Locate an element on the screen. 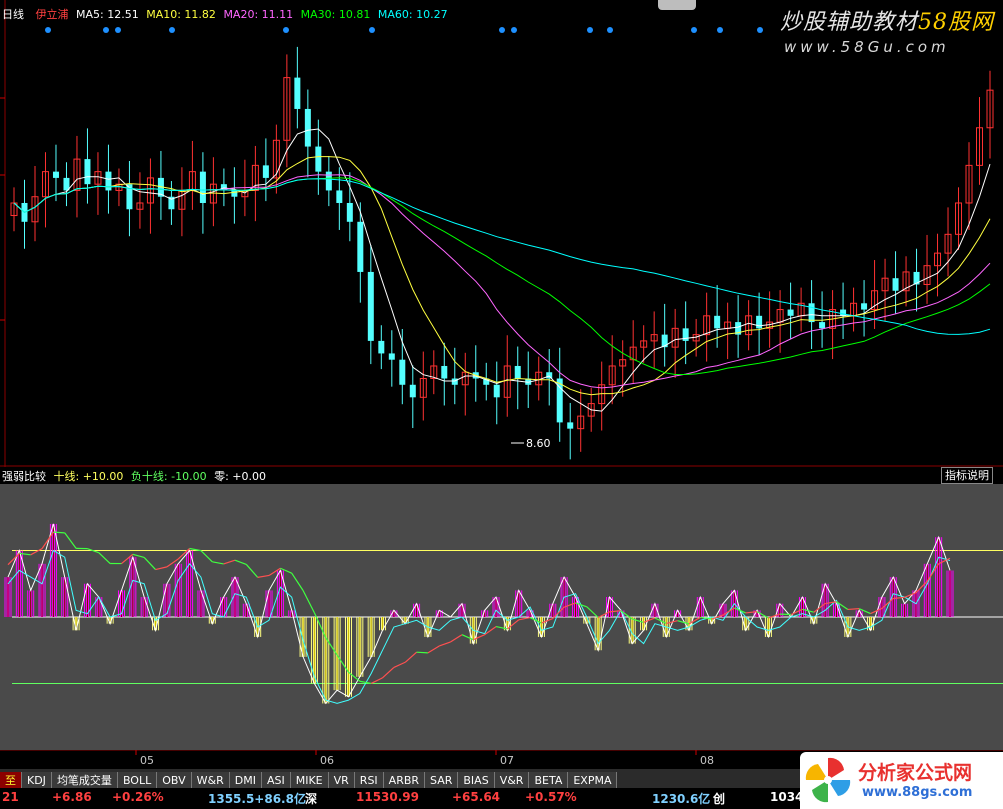  stock-name: 伊立浦 is located at coordinates (52, 14).